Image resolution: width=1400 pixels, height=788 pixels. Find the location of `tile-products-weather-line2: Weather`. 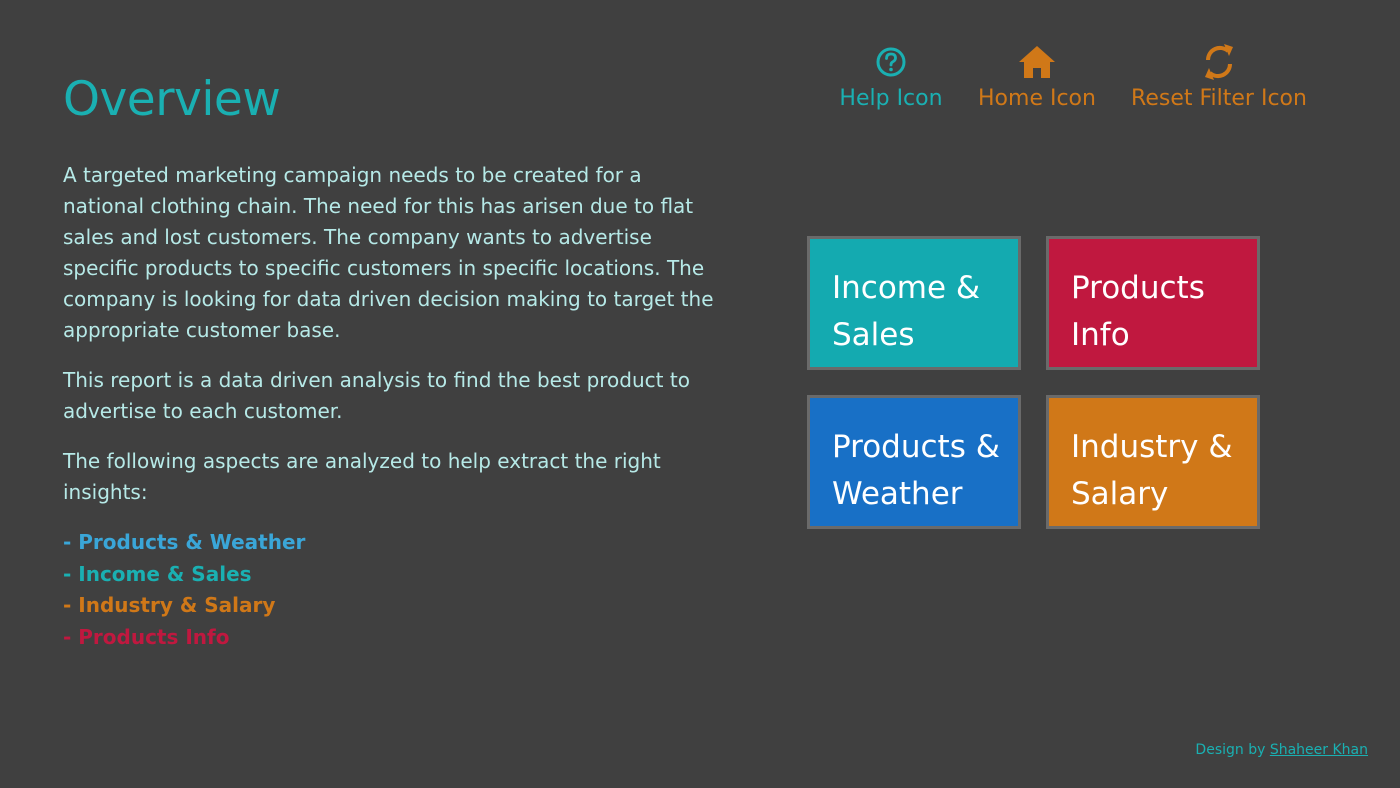

tile-products-weather-line2: Weather is located at coordinates (897, 494).